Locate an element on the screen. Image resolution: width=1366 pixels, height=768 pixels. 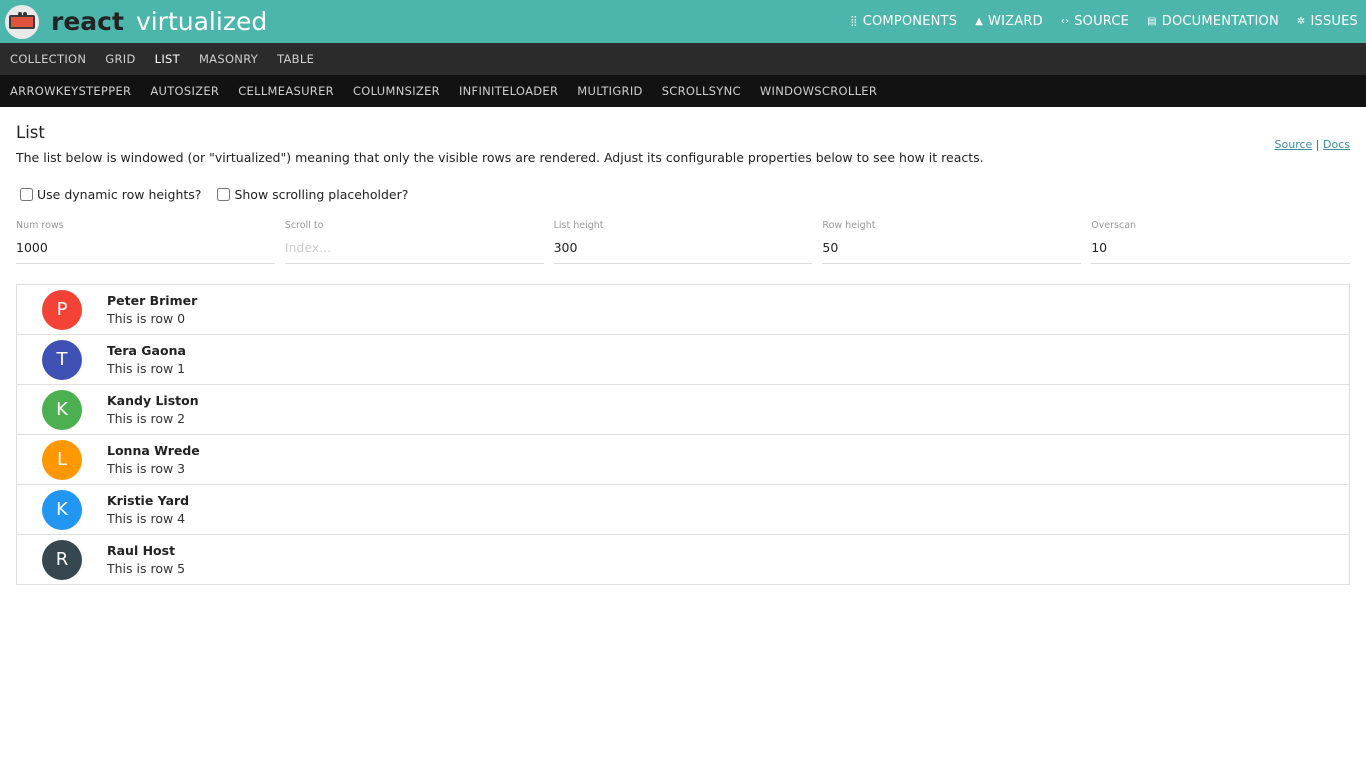
dynamic-row-heights-option: Use dynamic row heights? is located at coordinates (108, 194).